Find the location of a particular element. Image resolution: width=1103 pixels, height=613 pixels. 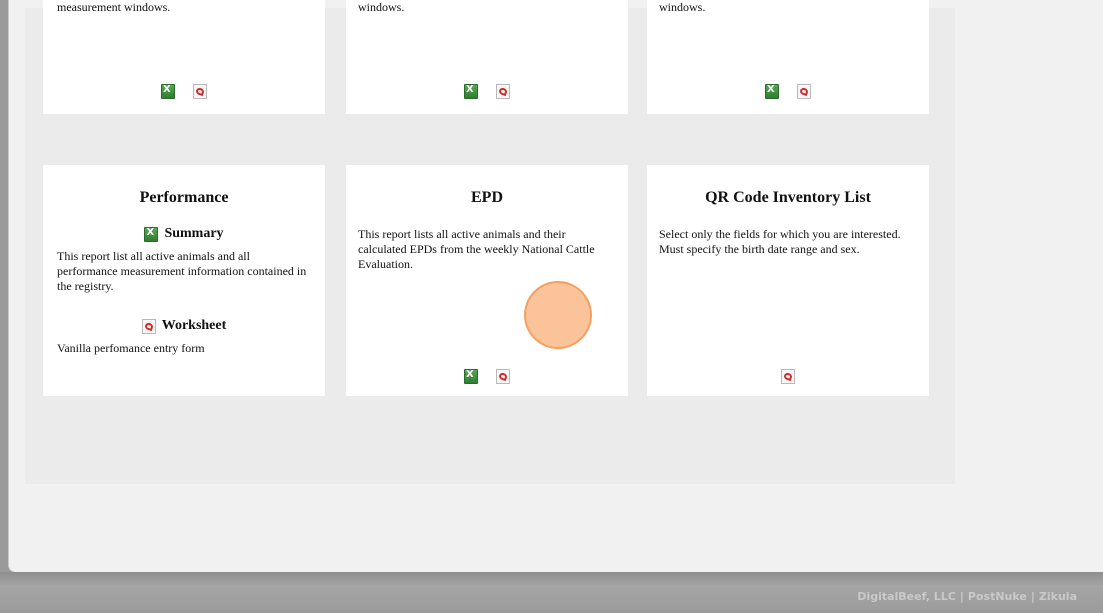

footer-link-digitalbeef: DigitalBeef, LLC is located at coordinates (906, 596).